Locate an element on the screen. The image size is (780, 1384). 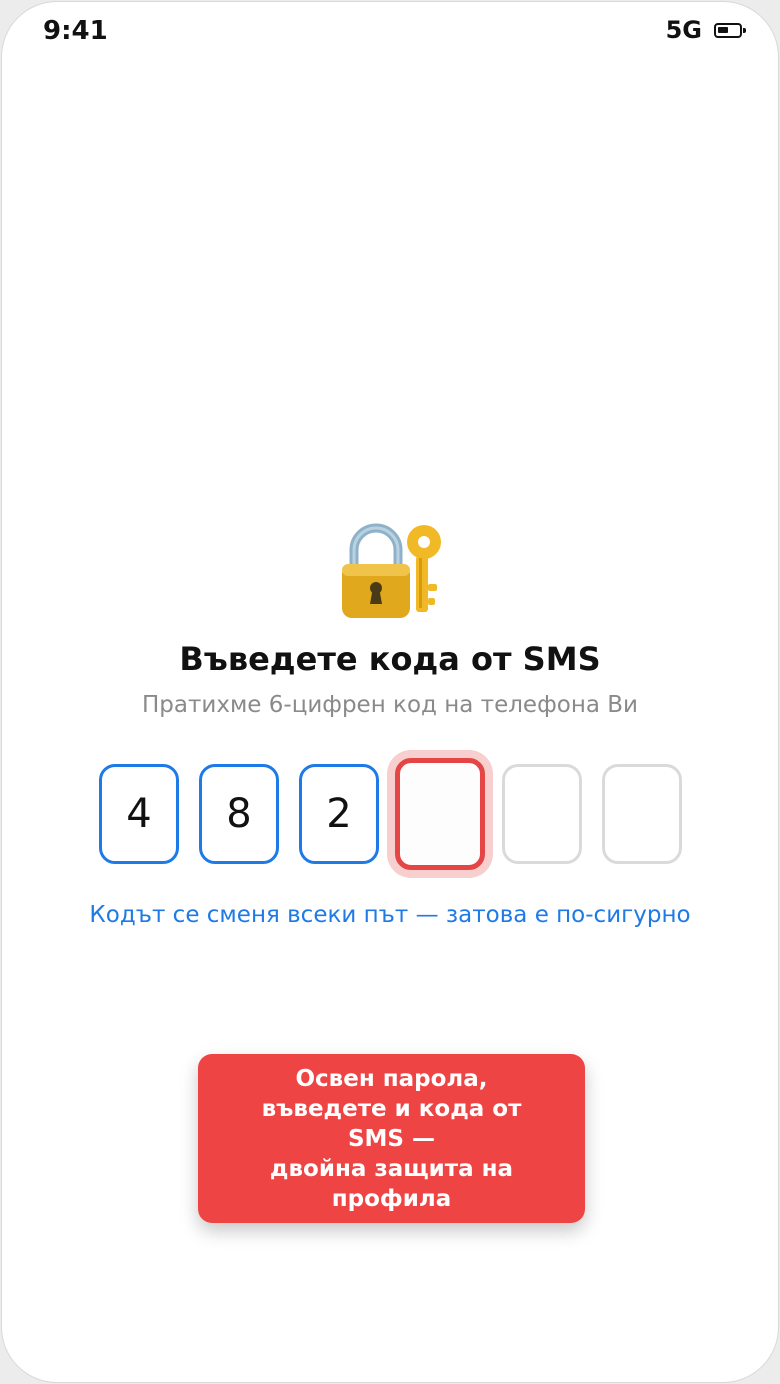
otp-input-group: 4 8 2 is located at coordinates (392, 814).